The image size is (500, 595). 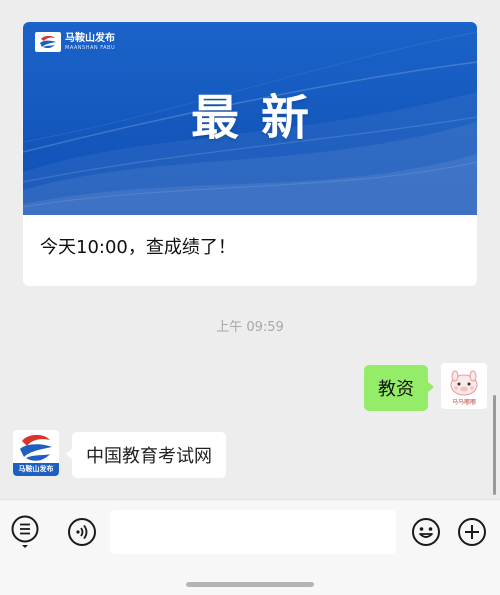 I want to click on voice-button, so click(x=82, y=532).